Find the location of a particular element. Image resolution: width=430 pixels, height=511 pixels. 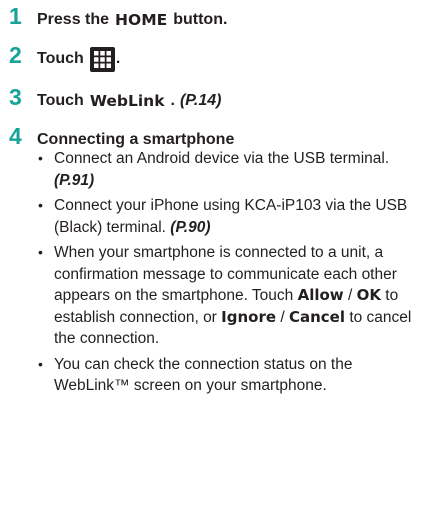

step-title: Connecting a smartphone is located at coordinates (136, 139).